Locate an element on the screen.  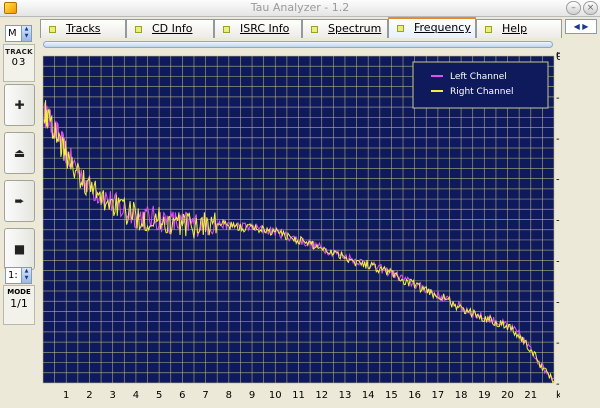
plus-icon: ✚ is located at coordinates (19, 105).